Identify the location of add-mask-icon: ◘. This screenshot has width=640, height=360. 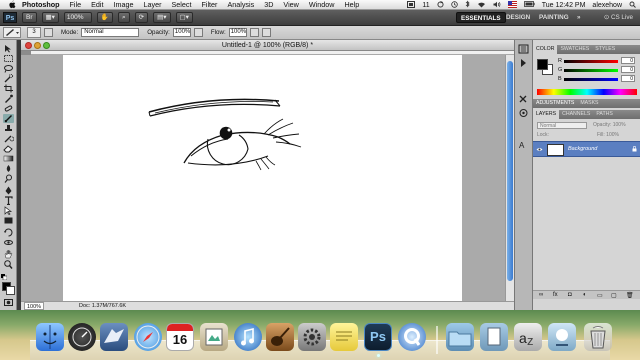
(570, 295).